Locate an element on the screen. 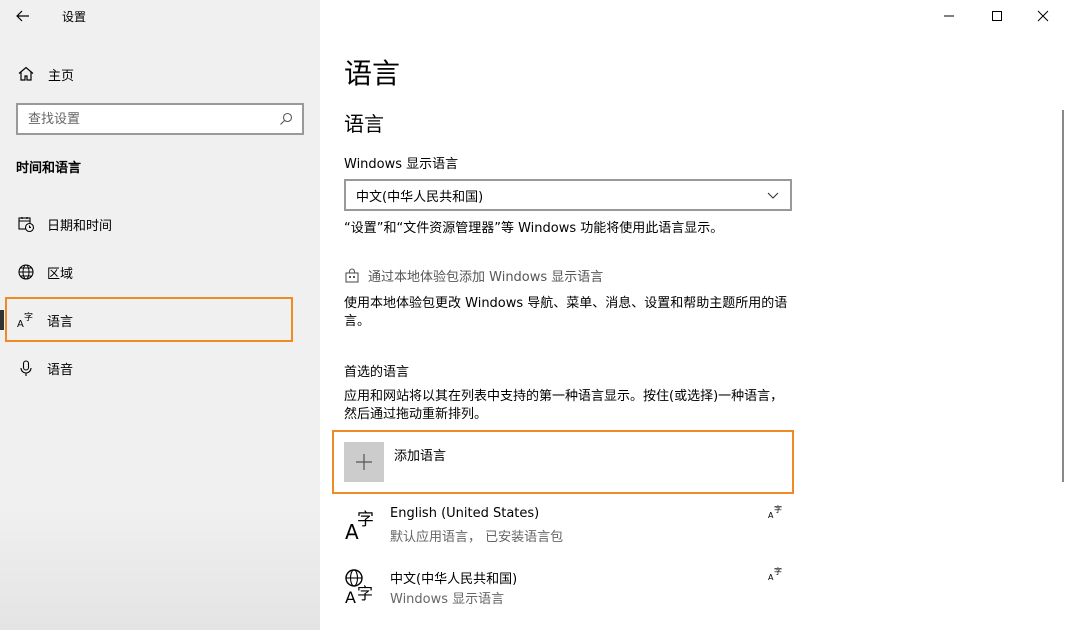 Image resolution: width=1067 pixels, height=630 pixels. display-language-dropdown: 中文(中华人民共和国) is located at coordinates (568, 195).